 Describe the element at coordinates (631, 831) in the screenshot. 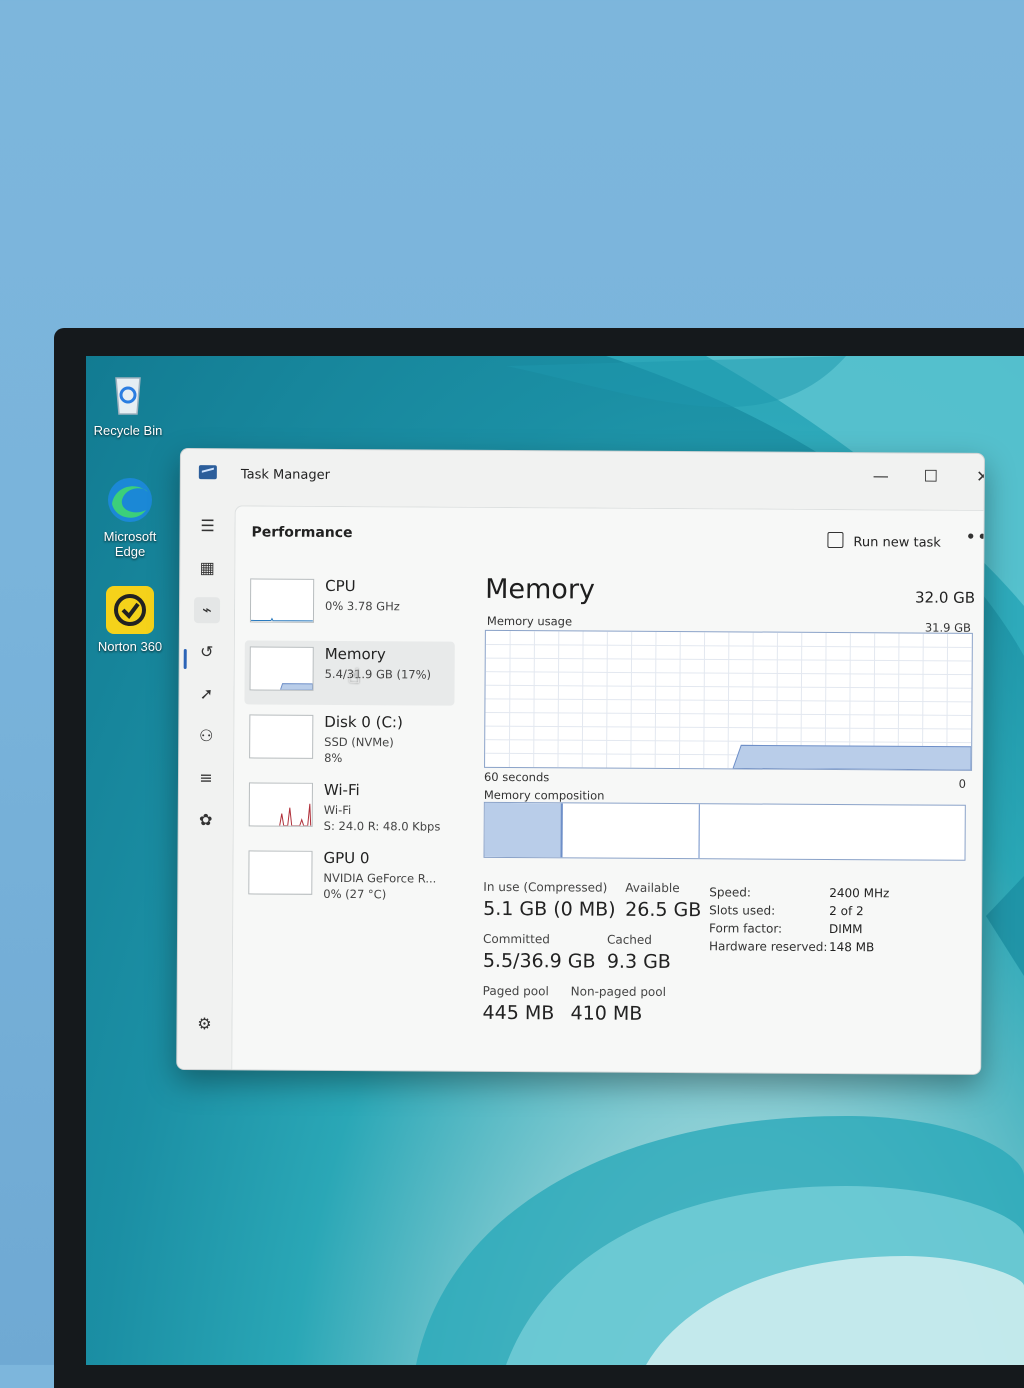

I see `composition-standby` at that location.